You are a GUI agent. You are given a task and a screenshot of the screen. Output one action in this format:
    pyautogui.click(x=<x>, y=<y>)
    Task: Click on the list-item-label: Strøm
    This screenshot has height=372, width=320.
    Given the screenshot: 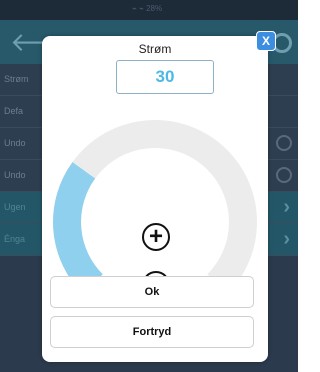 What is the action you would take?
    pyautogui.click(x=16, y=79)
    